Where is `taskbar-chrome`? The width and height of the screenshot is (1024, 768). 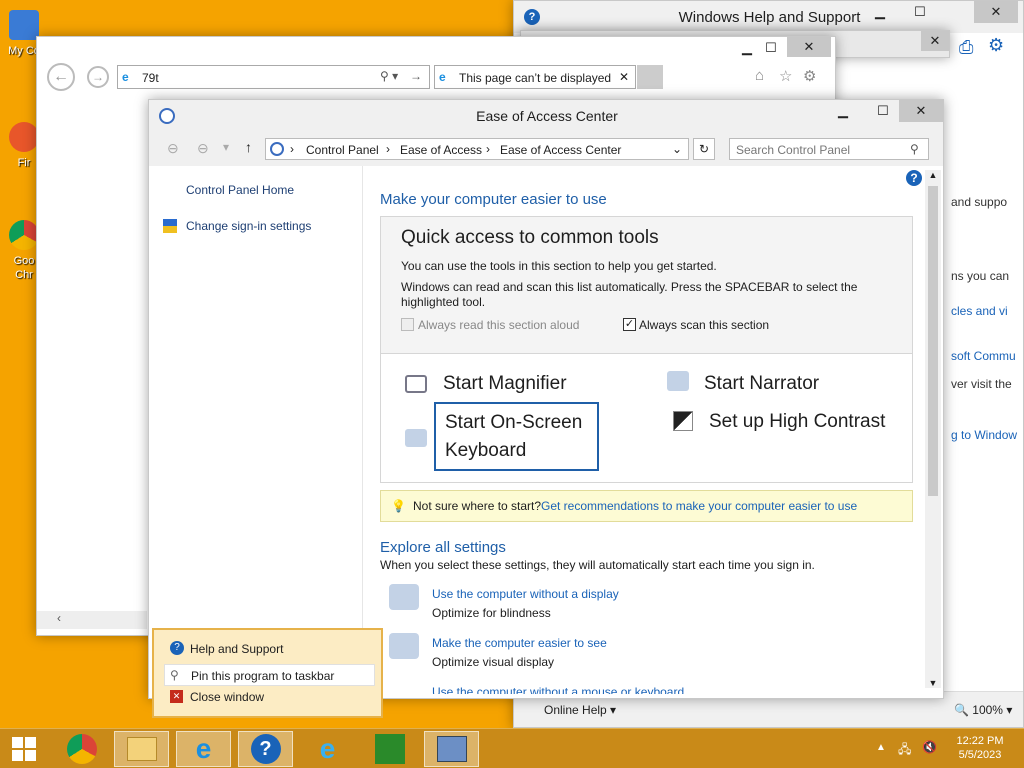 taskbar-chrome is located at coordinates (81, 749).